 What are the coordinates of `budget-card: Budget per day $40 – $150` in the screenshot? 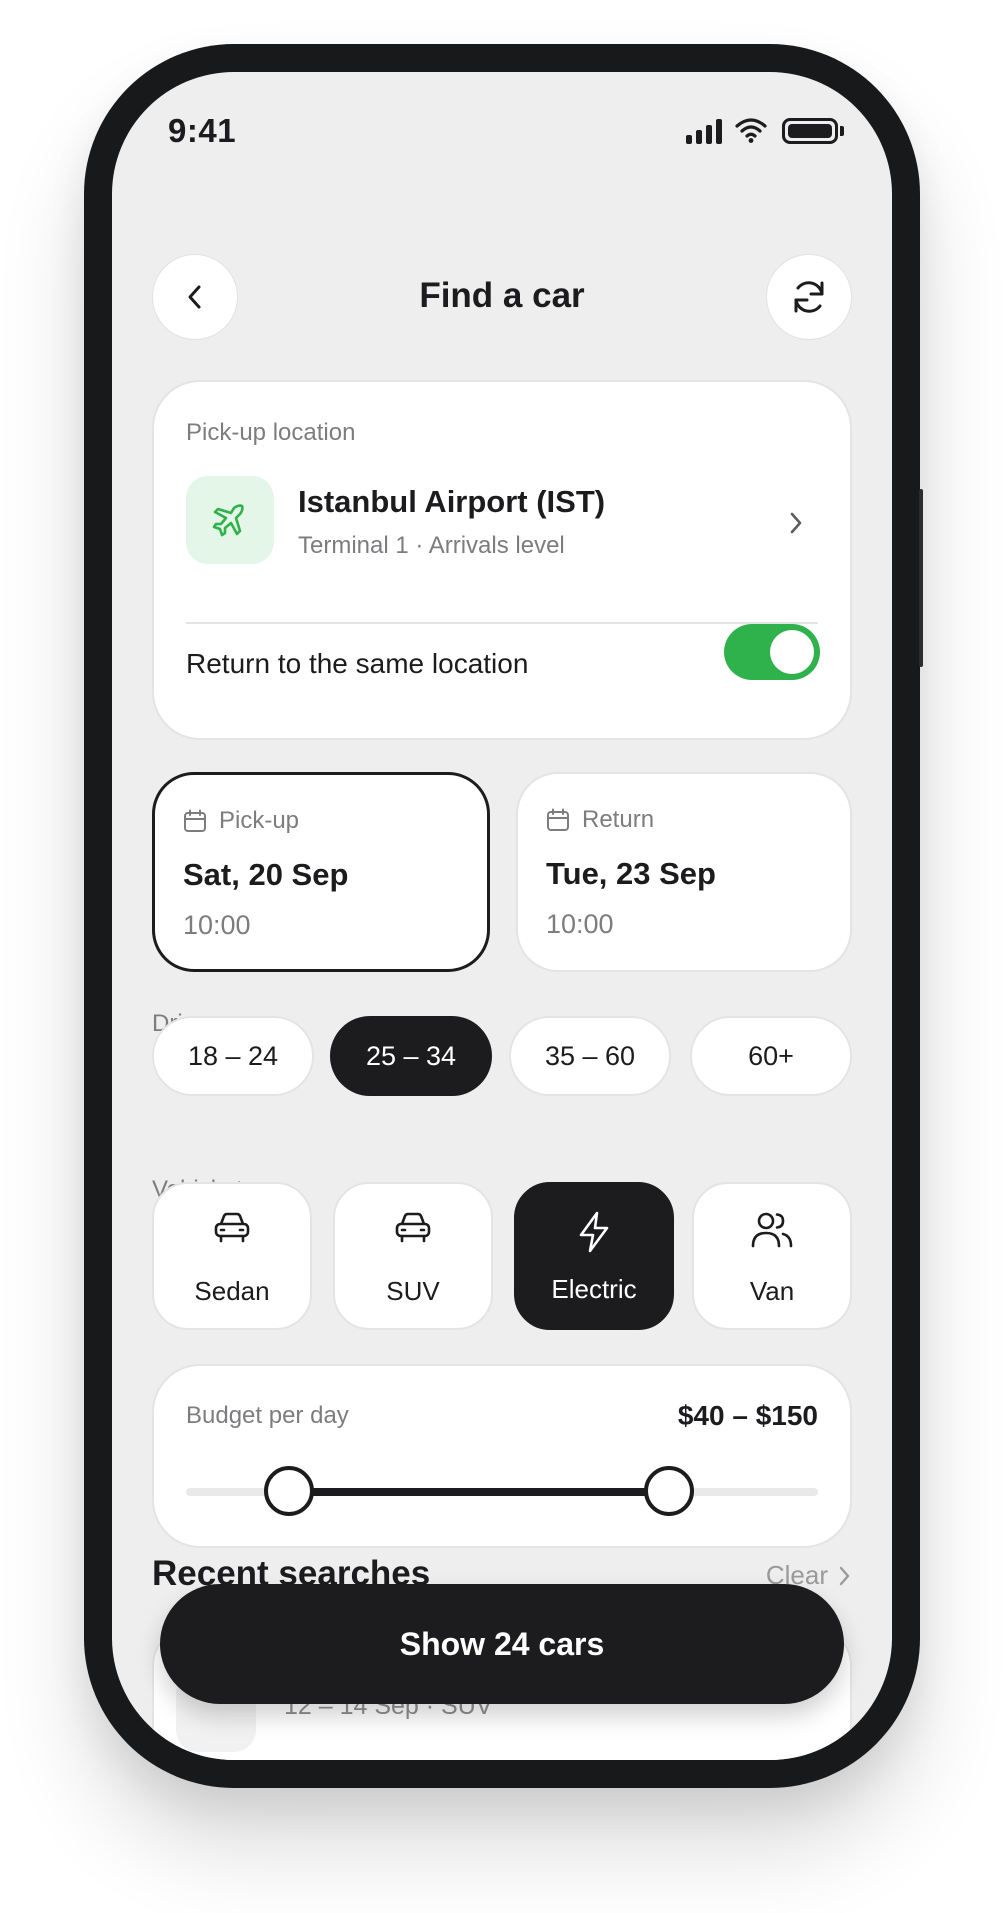 It's located at (502, 1456).